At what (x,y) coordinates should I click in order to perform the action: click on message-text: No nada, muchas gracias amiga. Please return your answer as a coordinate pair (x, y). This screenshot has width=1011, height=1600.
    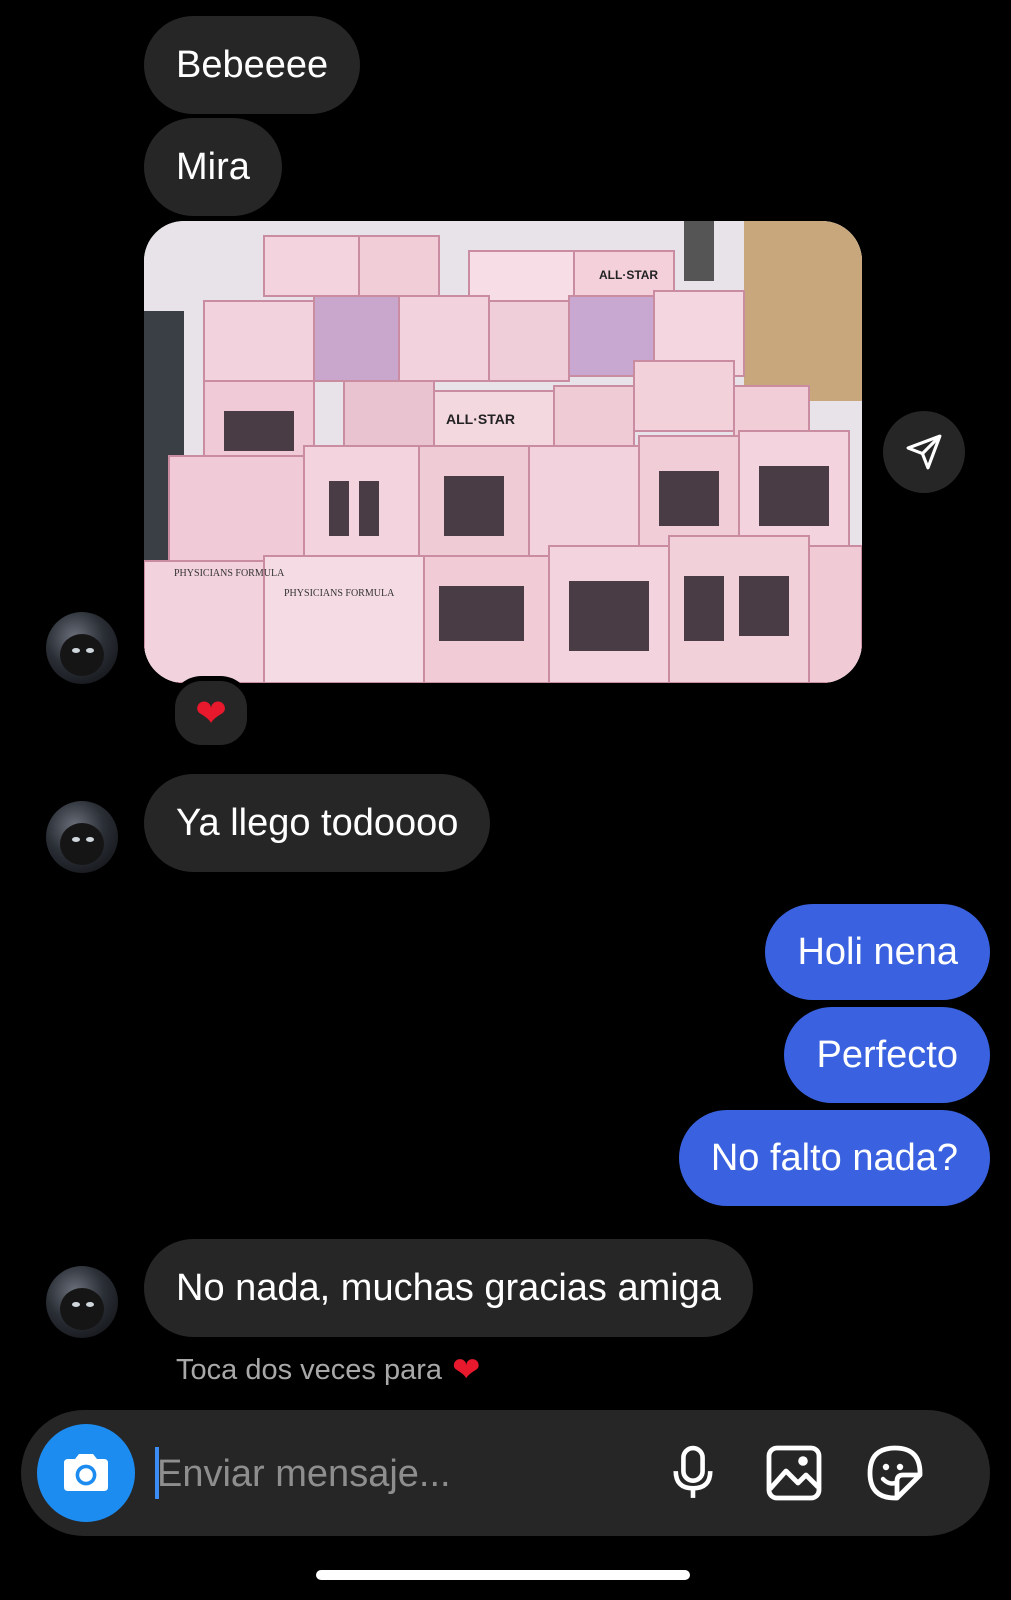
    Looking at the image, I should click on (448, 1288).